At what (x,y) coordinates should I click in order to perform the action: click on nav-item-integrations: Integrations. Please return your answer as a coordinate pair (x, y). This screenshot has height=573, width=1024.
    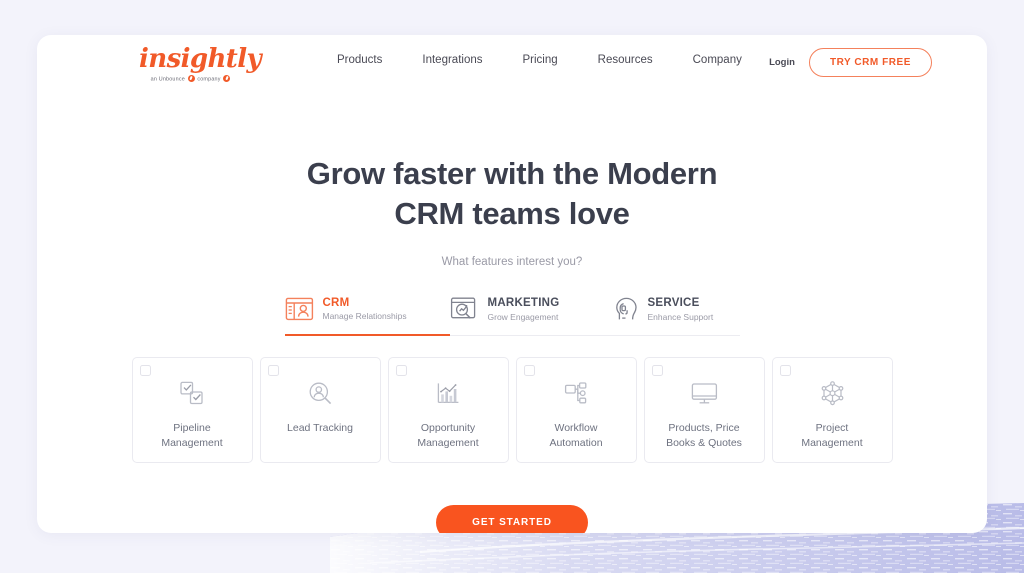
    Looking at the image, I should click on (452, 60).